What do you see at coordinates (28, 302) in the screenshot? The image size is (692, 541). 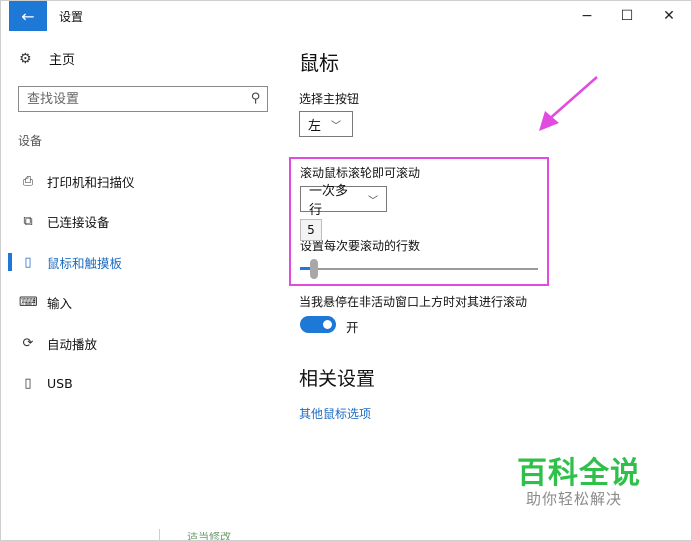 I see `keyboard-icon: ⌨` at bounding box center [28, 302].